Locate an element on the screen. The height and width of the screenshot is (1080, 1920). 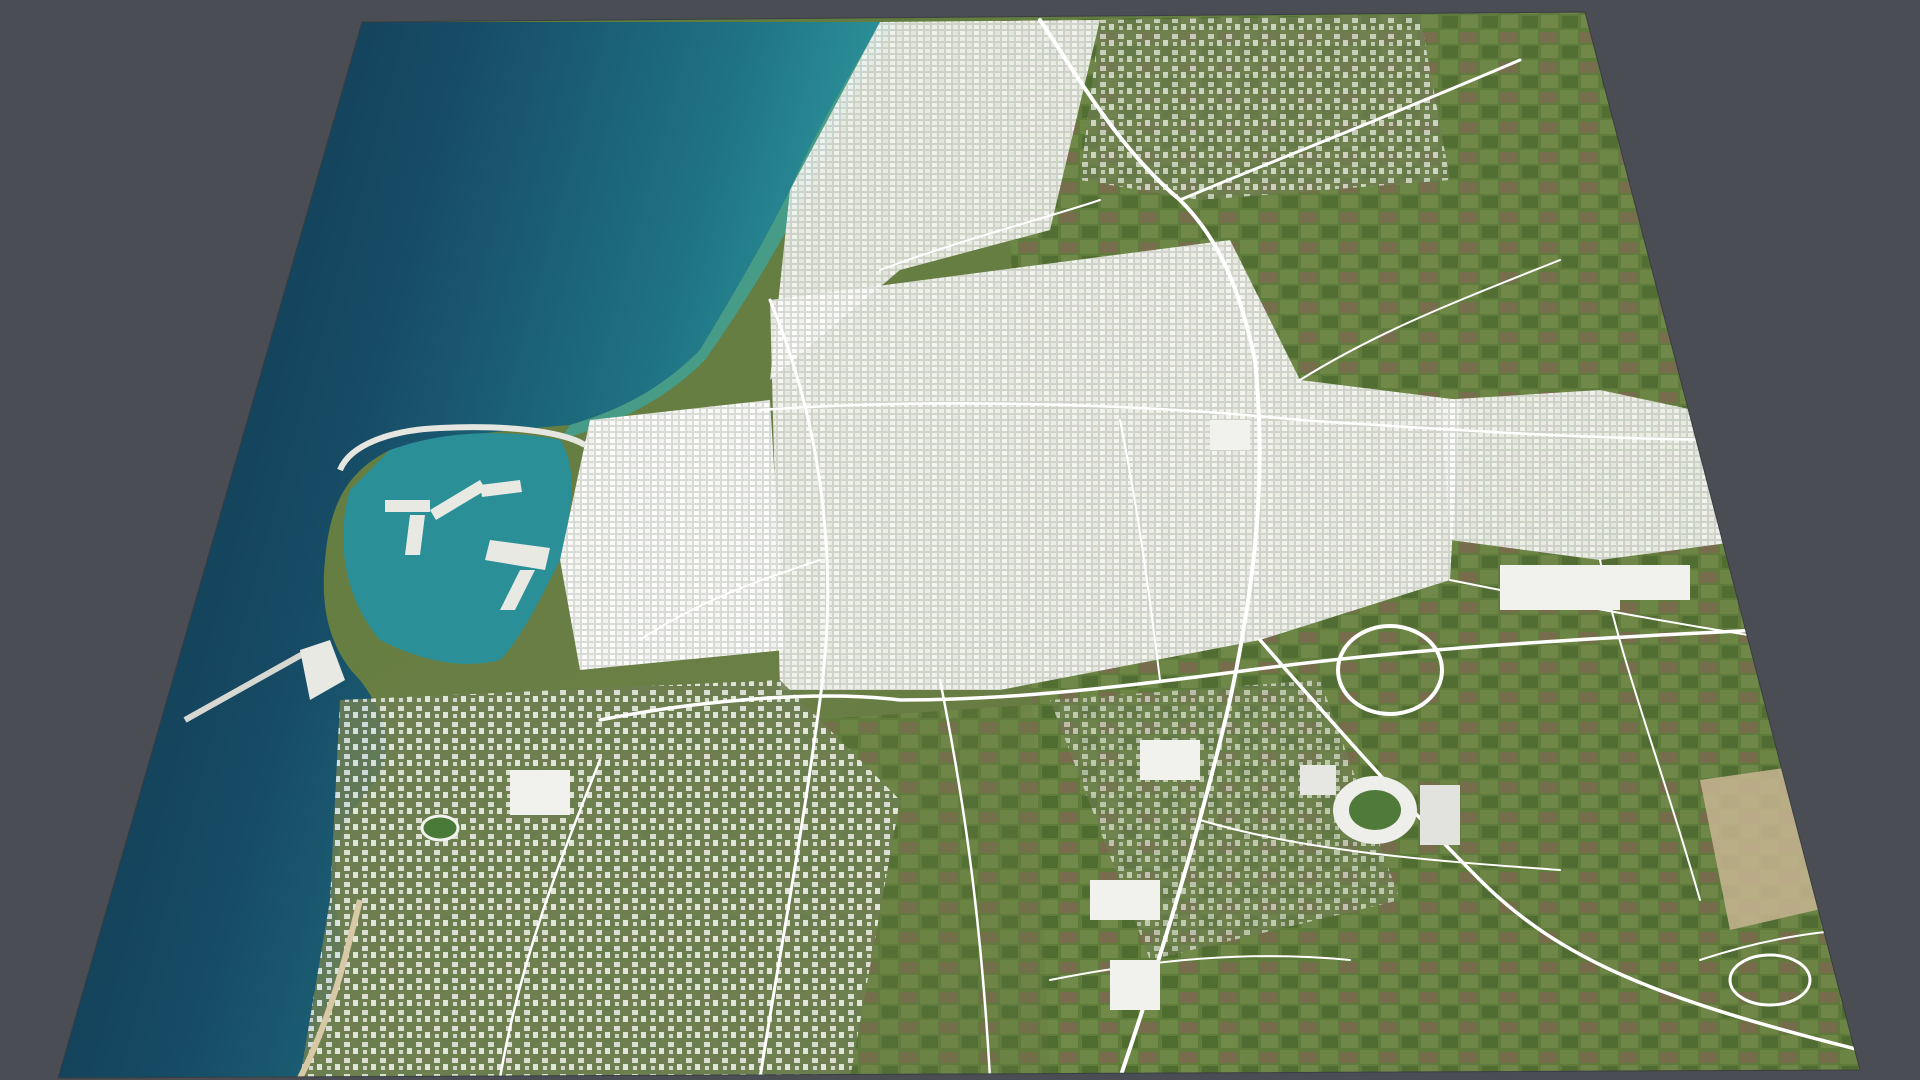
suburbs-south is located at coordinates (600, 879).